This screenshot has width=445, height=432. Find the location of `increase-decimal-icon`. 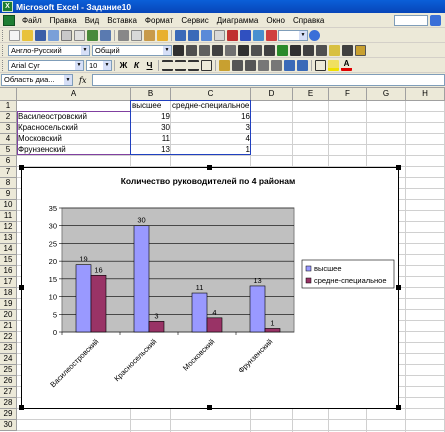

increase-decimal-icon is located at coordinates (263, 65).